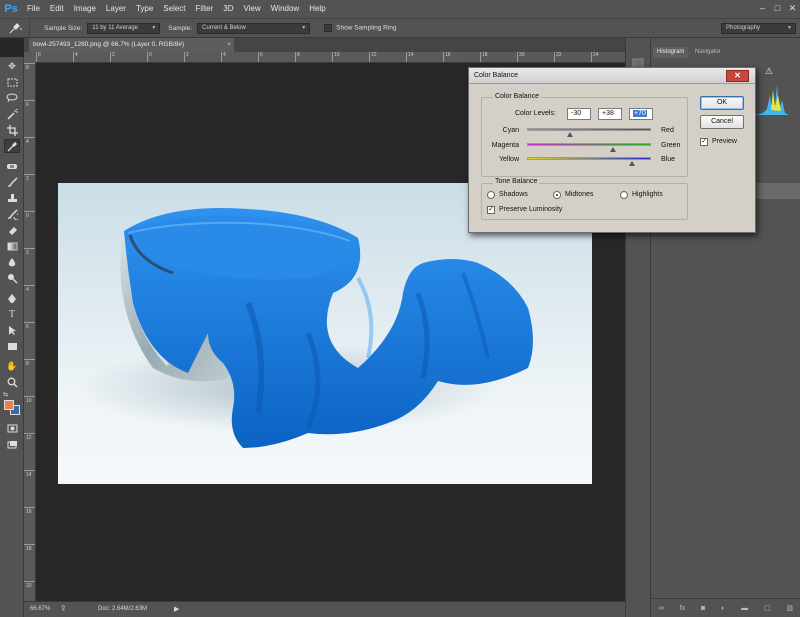 The height and width of the screenshot is (617, 800). Describe the element at coordinates (557, 195) in the screenshot. I see `midtones-radio` at that location.